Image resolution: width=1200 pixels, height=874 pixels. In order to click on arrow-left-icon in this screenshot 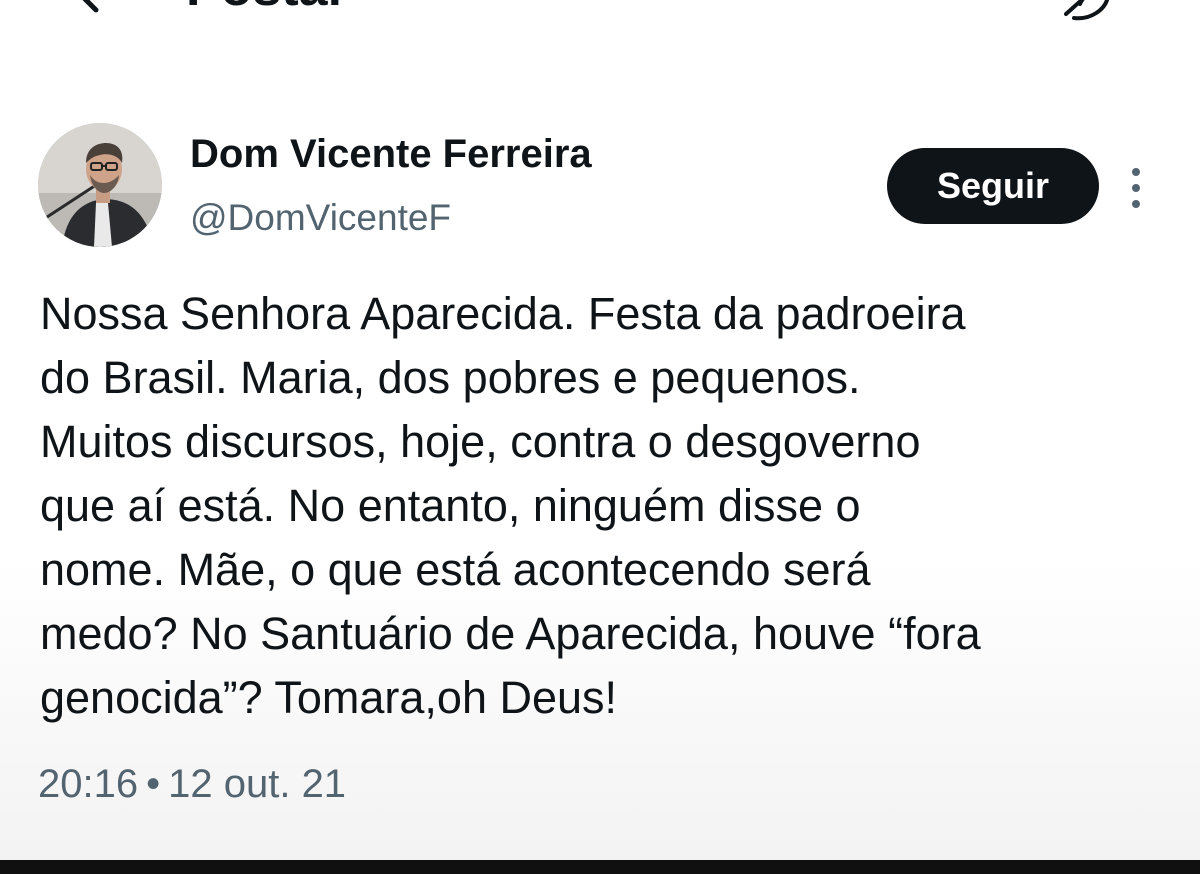, I will do `click(88, 8)`.